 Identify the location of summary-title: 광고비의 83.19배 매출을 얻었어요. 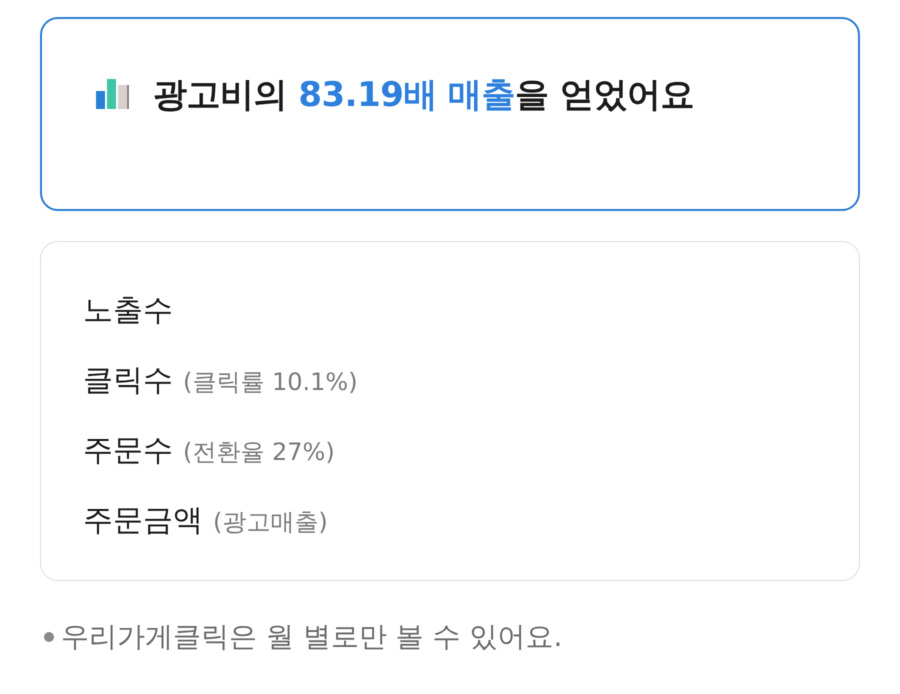
(423, 95).